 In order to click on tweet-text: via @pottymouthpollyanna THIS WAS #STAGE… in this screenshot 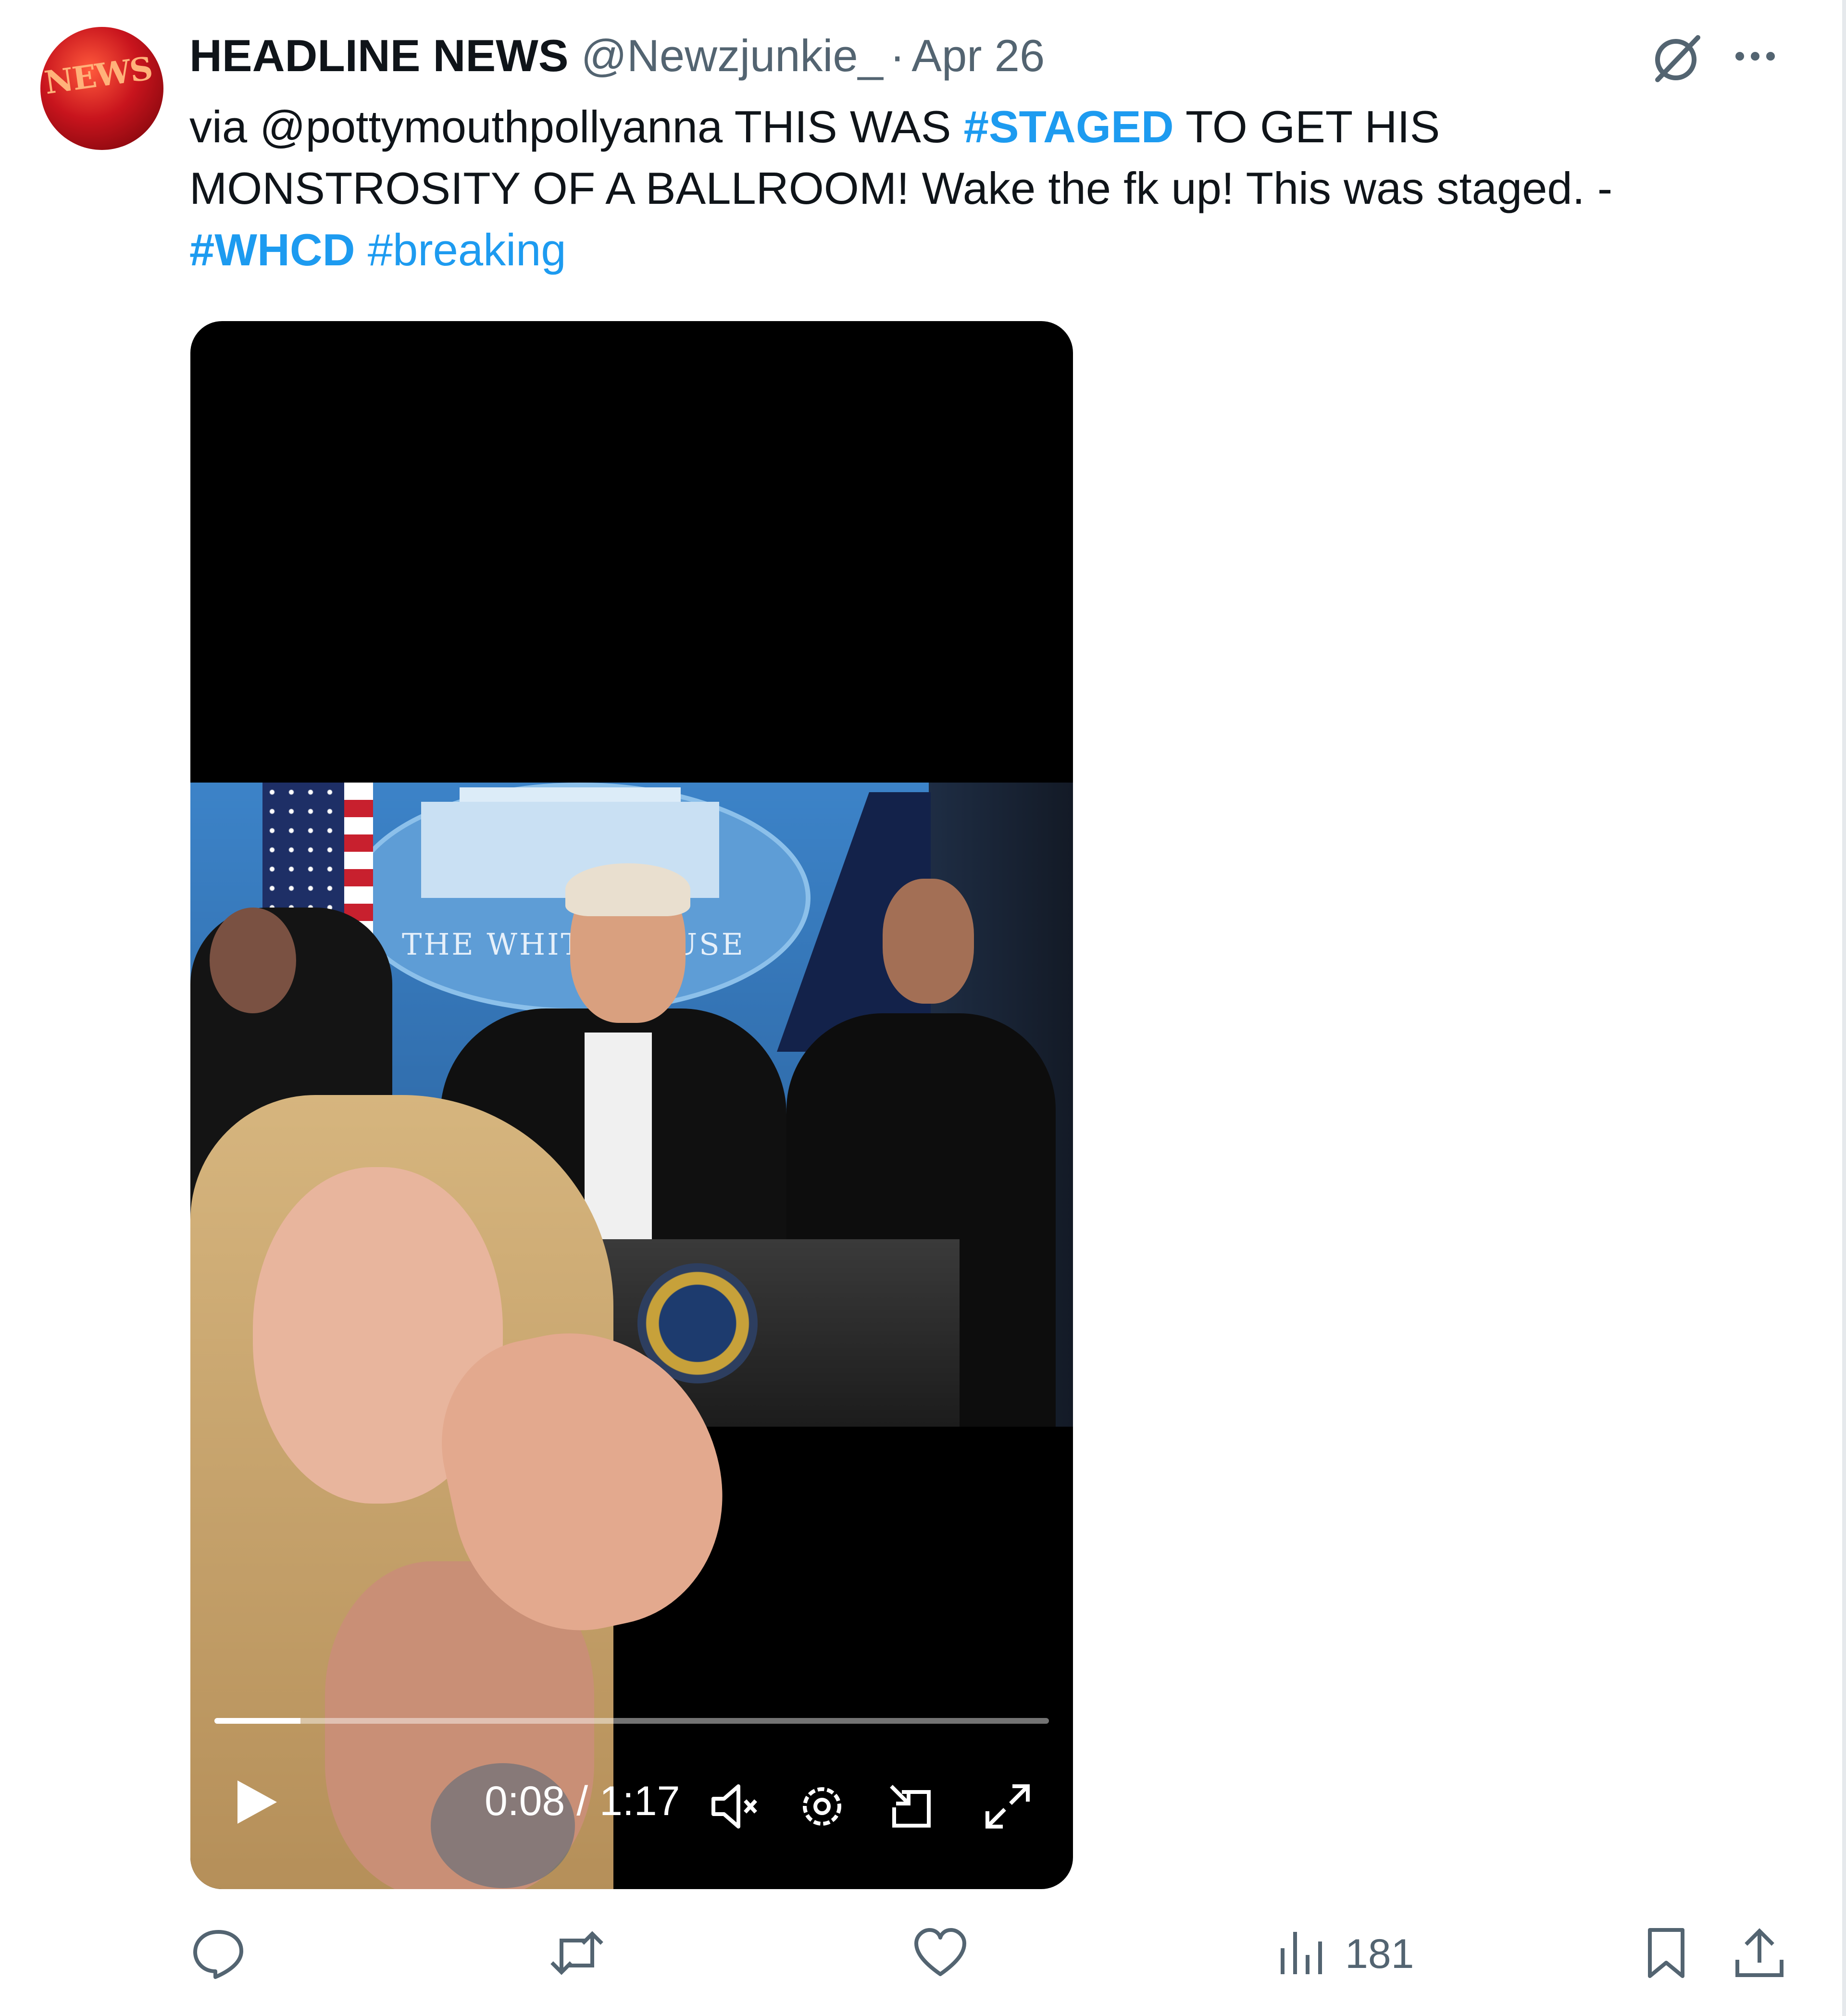, I will do `click(958, 188)`.